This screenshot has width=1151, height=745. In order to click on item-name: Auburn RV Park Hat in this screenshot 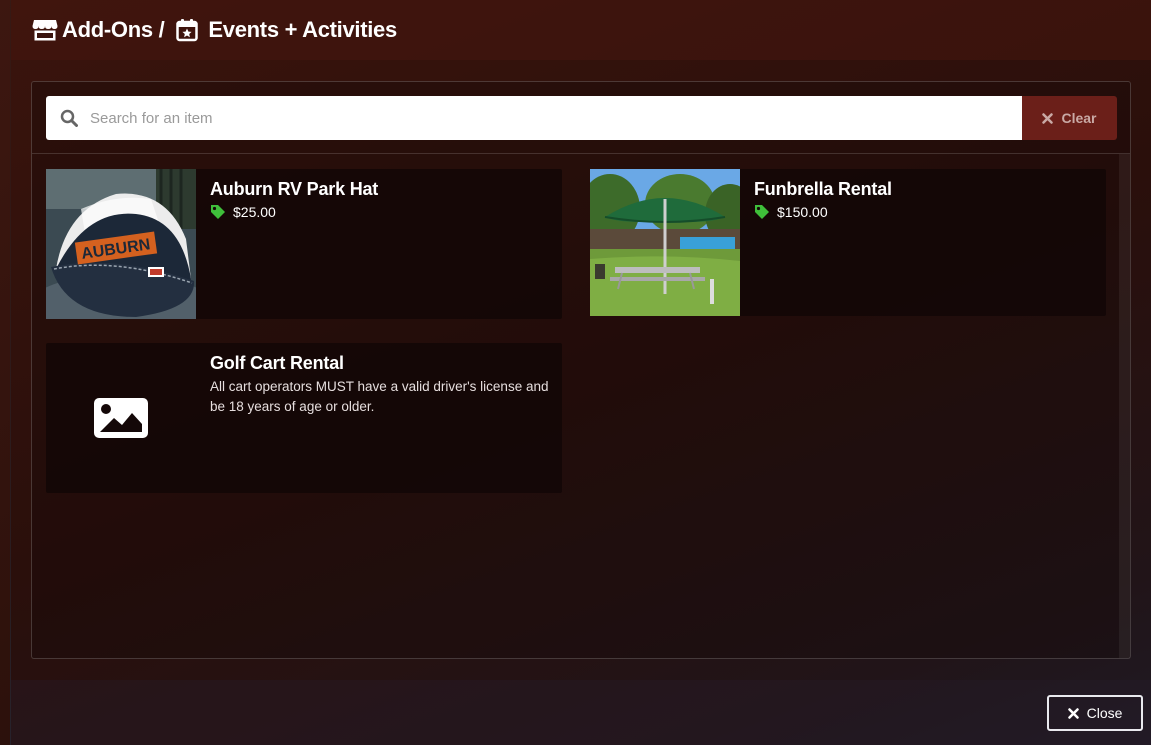, I will do `click(294, 189)`.